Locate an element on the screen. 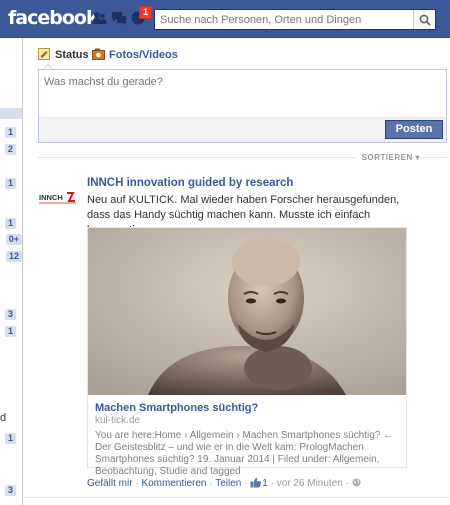 The width and height of the screenshot is (450, 505). search-button is located at coordinates (424, 19).